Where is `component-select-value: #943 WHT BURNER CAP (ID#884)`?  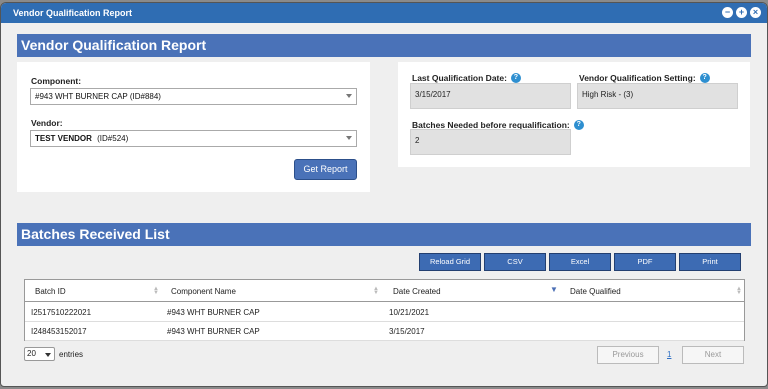
component-select-value: #943 WHT BURNER CAP (ID#884) is located at coordinates (98, 96).